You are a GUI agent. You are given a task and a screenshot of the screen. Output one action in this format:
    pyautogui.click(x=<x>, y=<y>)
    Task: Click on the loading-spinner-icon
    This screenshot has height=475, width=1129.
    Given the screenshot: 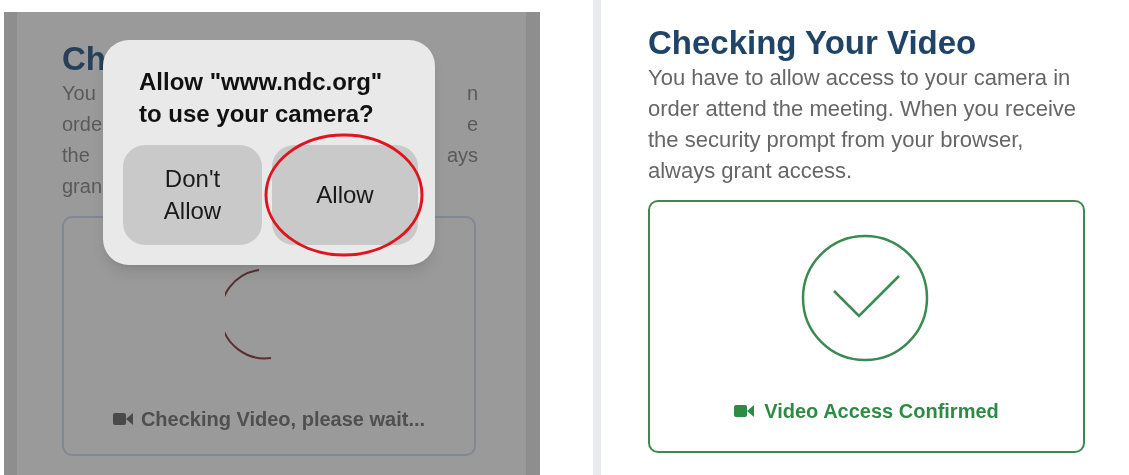 What is the action you would take?
    pyautogui.click(x=249, y=314)
    